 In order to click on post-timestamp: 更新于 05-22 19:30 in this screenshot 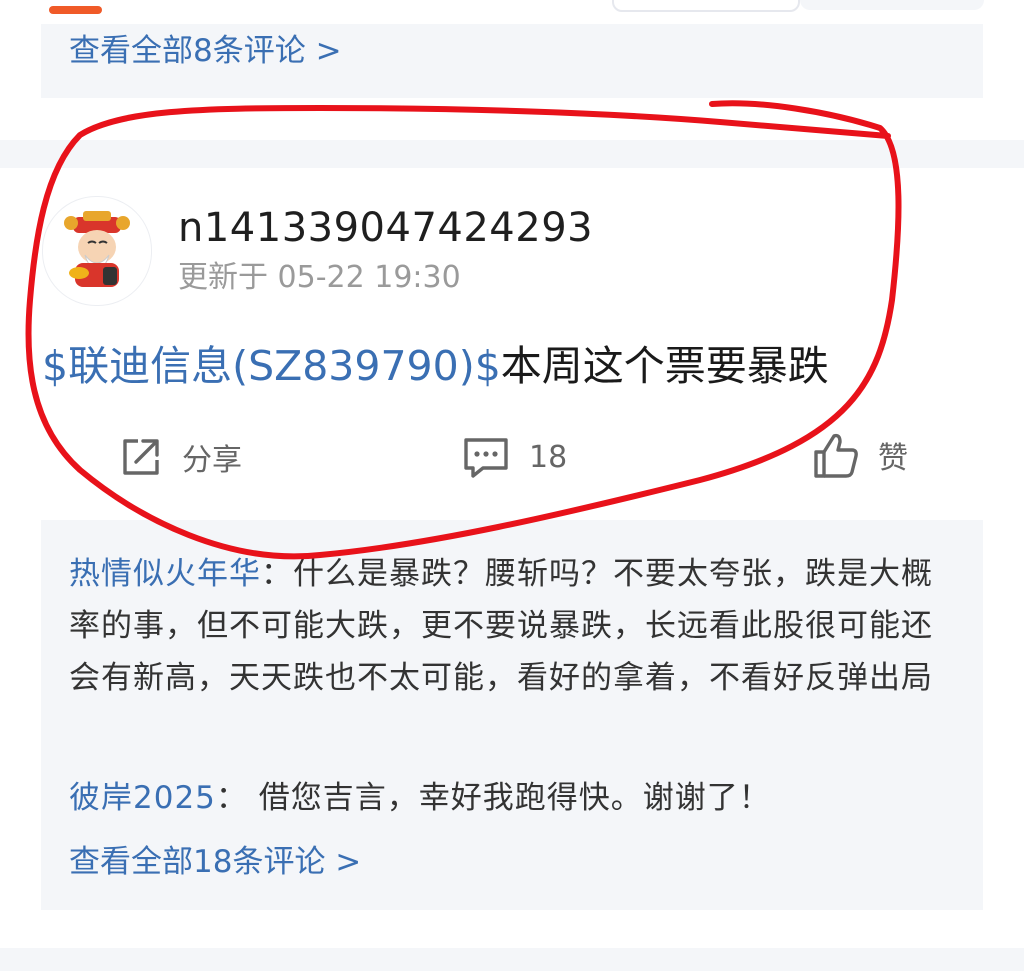, I will do `click(319, 277)`.